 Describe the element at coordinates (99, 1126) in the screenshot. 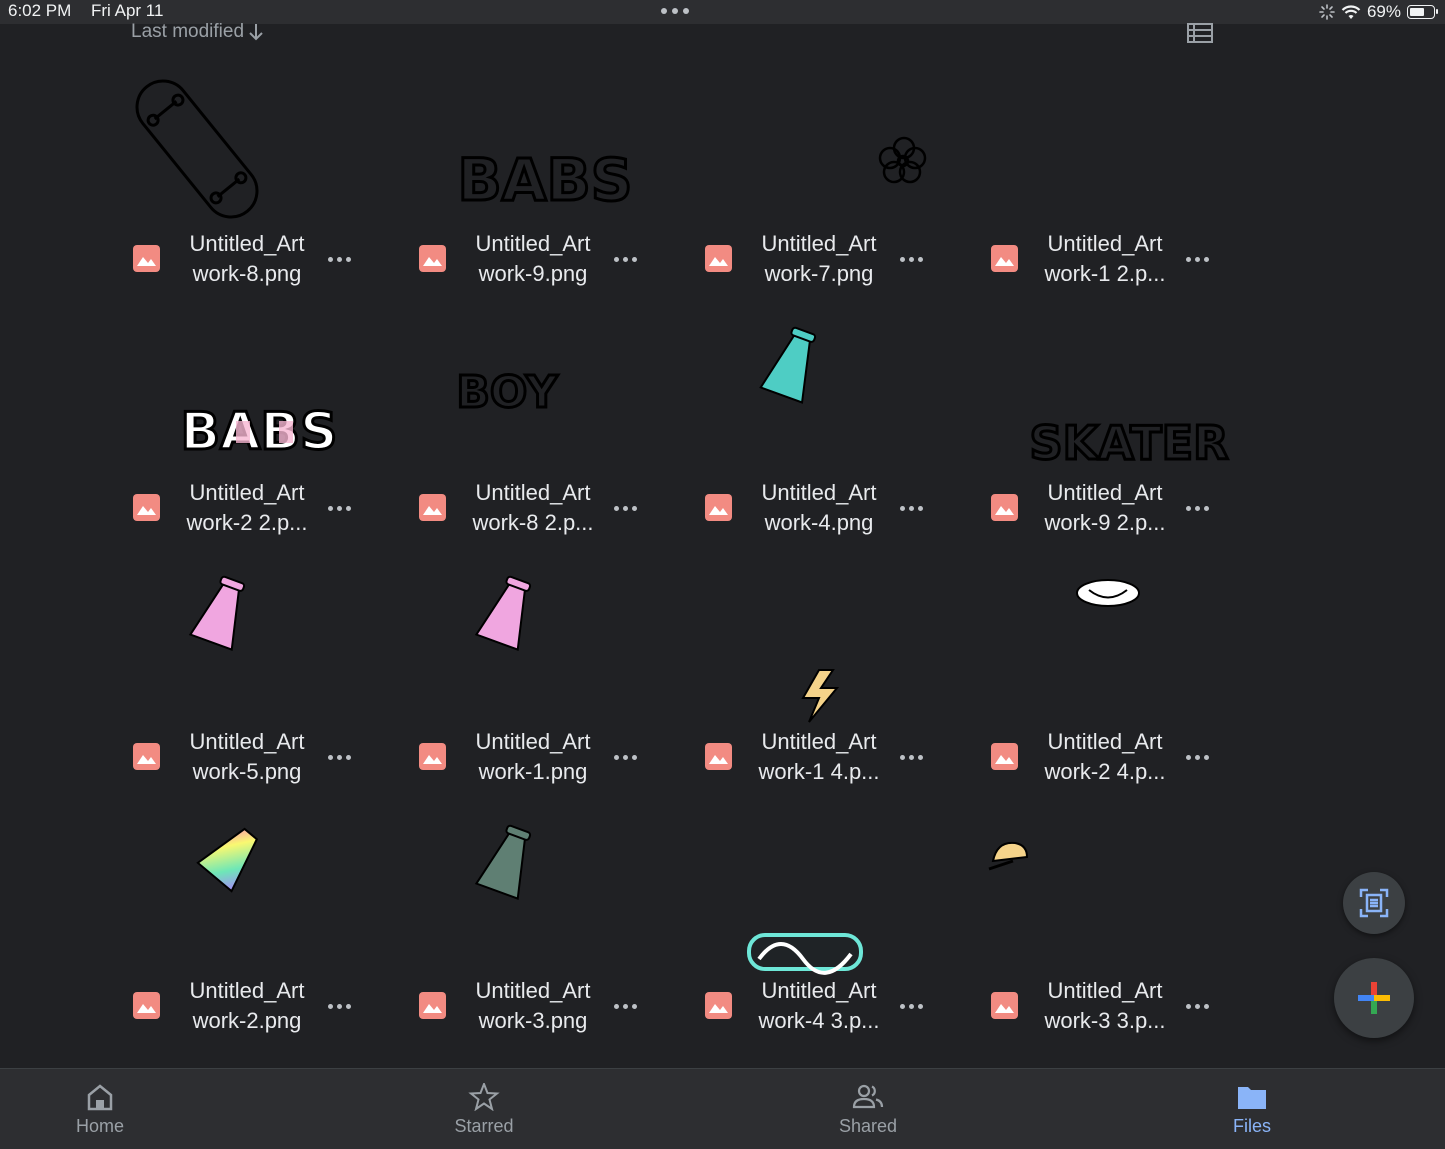

I see `nav-label: Home` at that location.